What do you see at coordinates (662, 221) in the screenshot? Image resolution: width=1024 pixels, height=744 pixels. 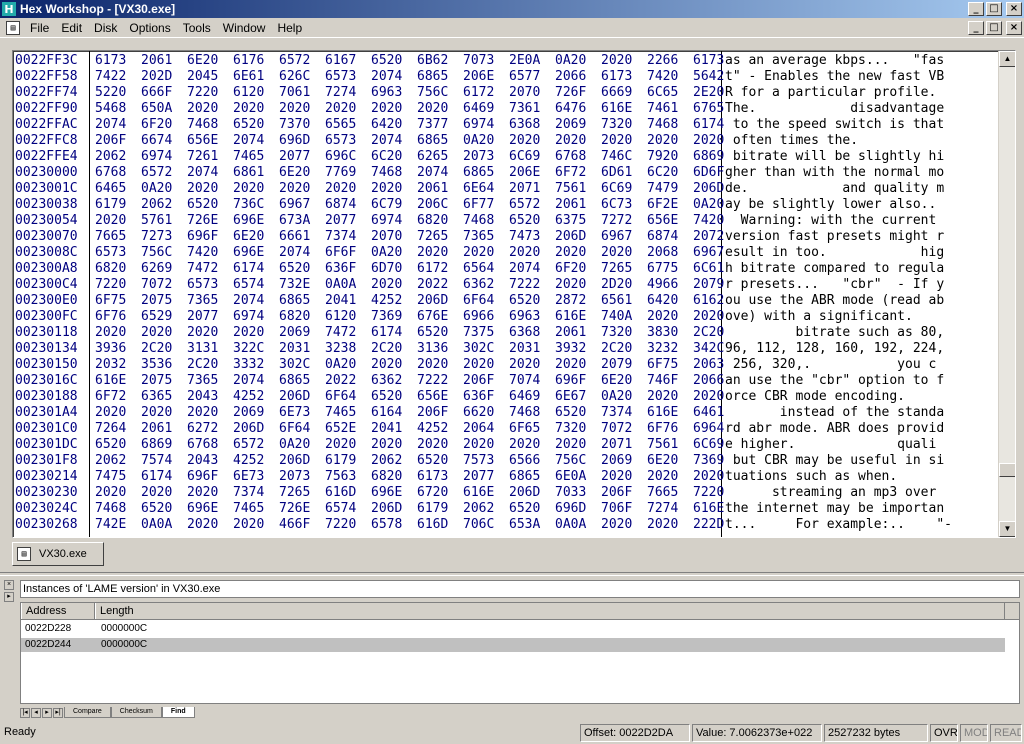 I see `hex-word: 656E` at bounding box center [662, 221].